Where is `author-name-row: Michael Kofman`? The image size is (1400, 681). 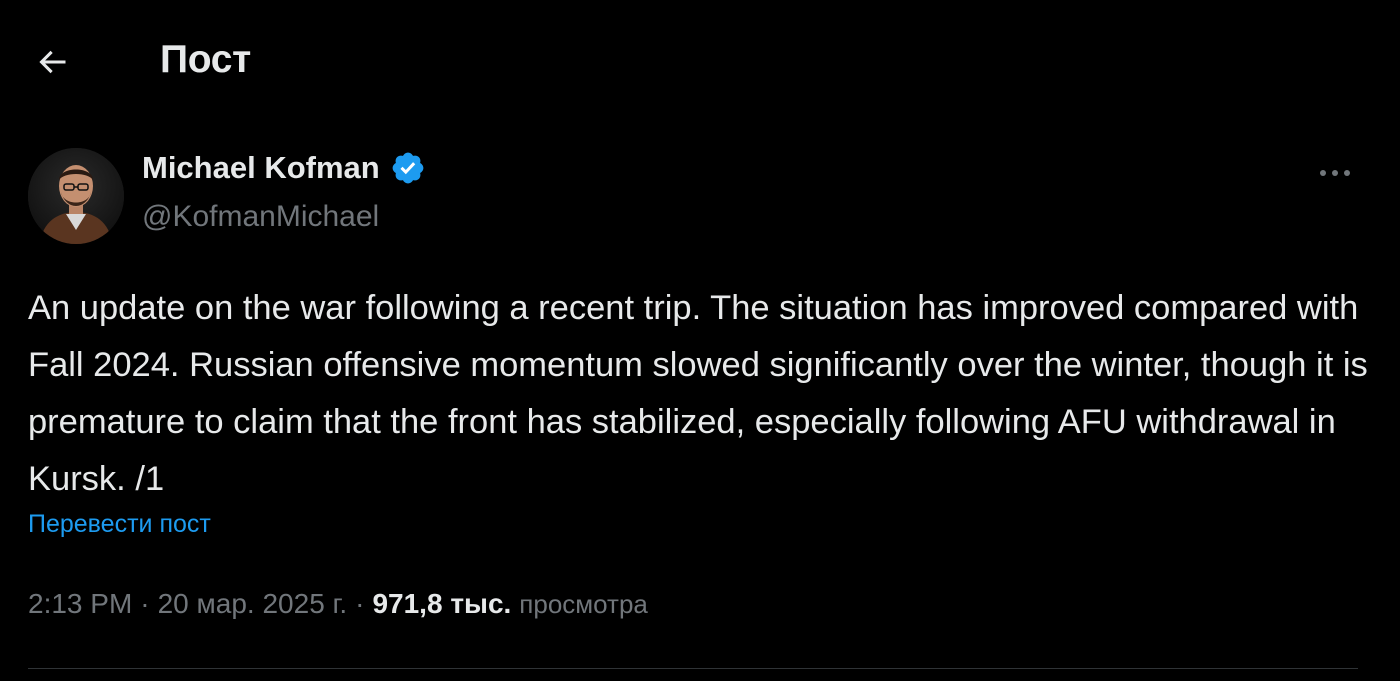
author-name-row: Michael Kofman is located at coordinates (284, 168).